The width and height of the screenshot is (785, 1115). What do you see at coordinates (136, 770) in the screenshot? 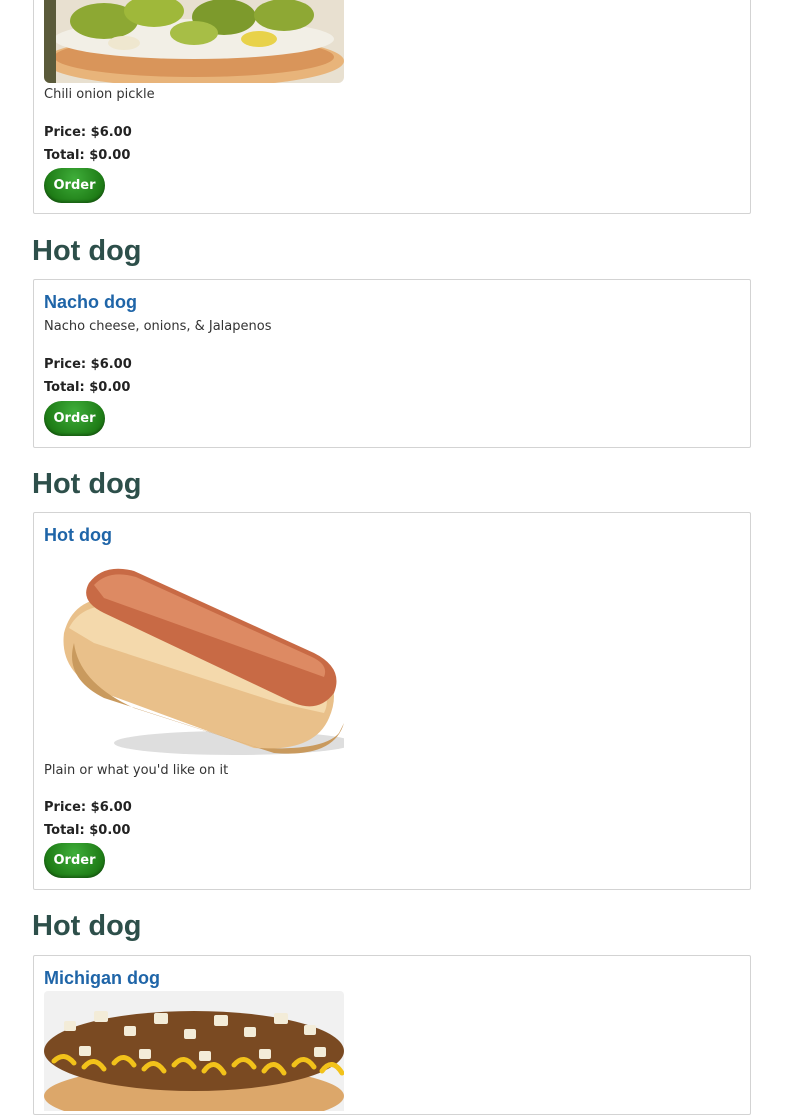
I see `item-description: Plain or what you'd like on it` at bounding box center [136, 770].